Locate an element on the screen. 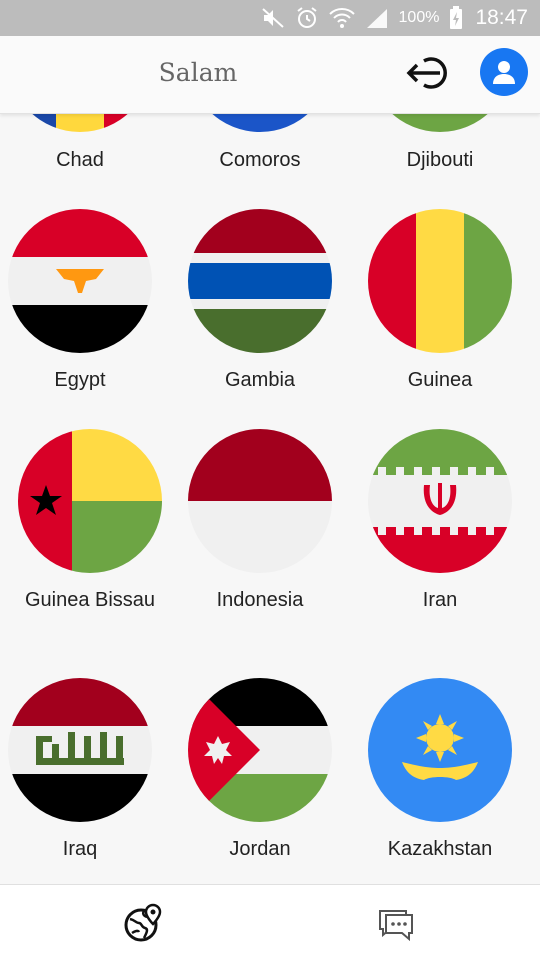 The height and width of the screenshot is (960, 540). country-label: Jordan is located at coordinates (260, 849).